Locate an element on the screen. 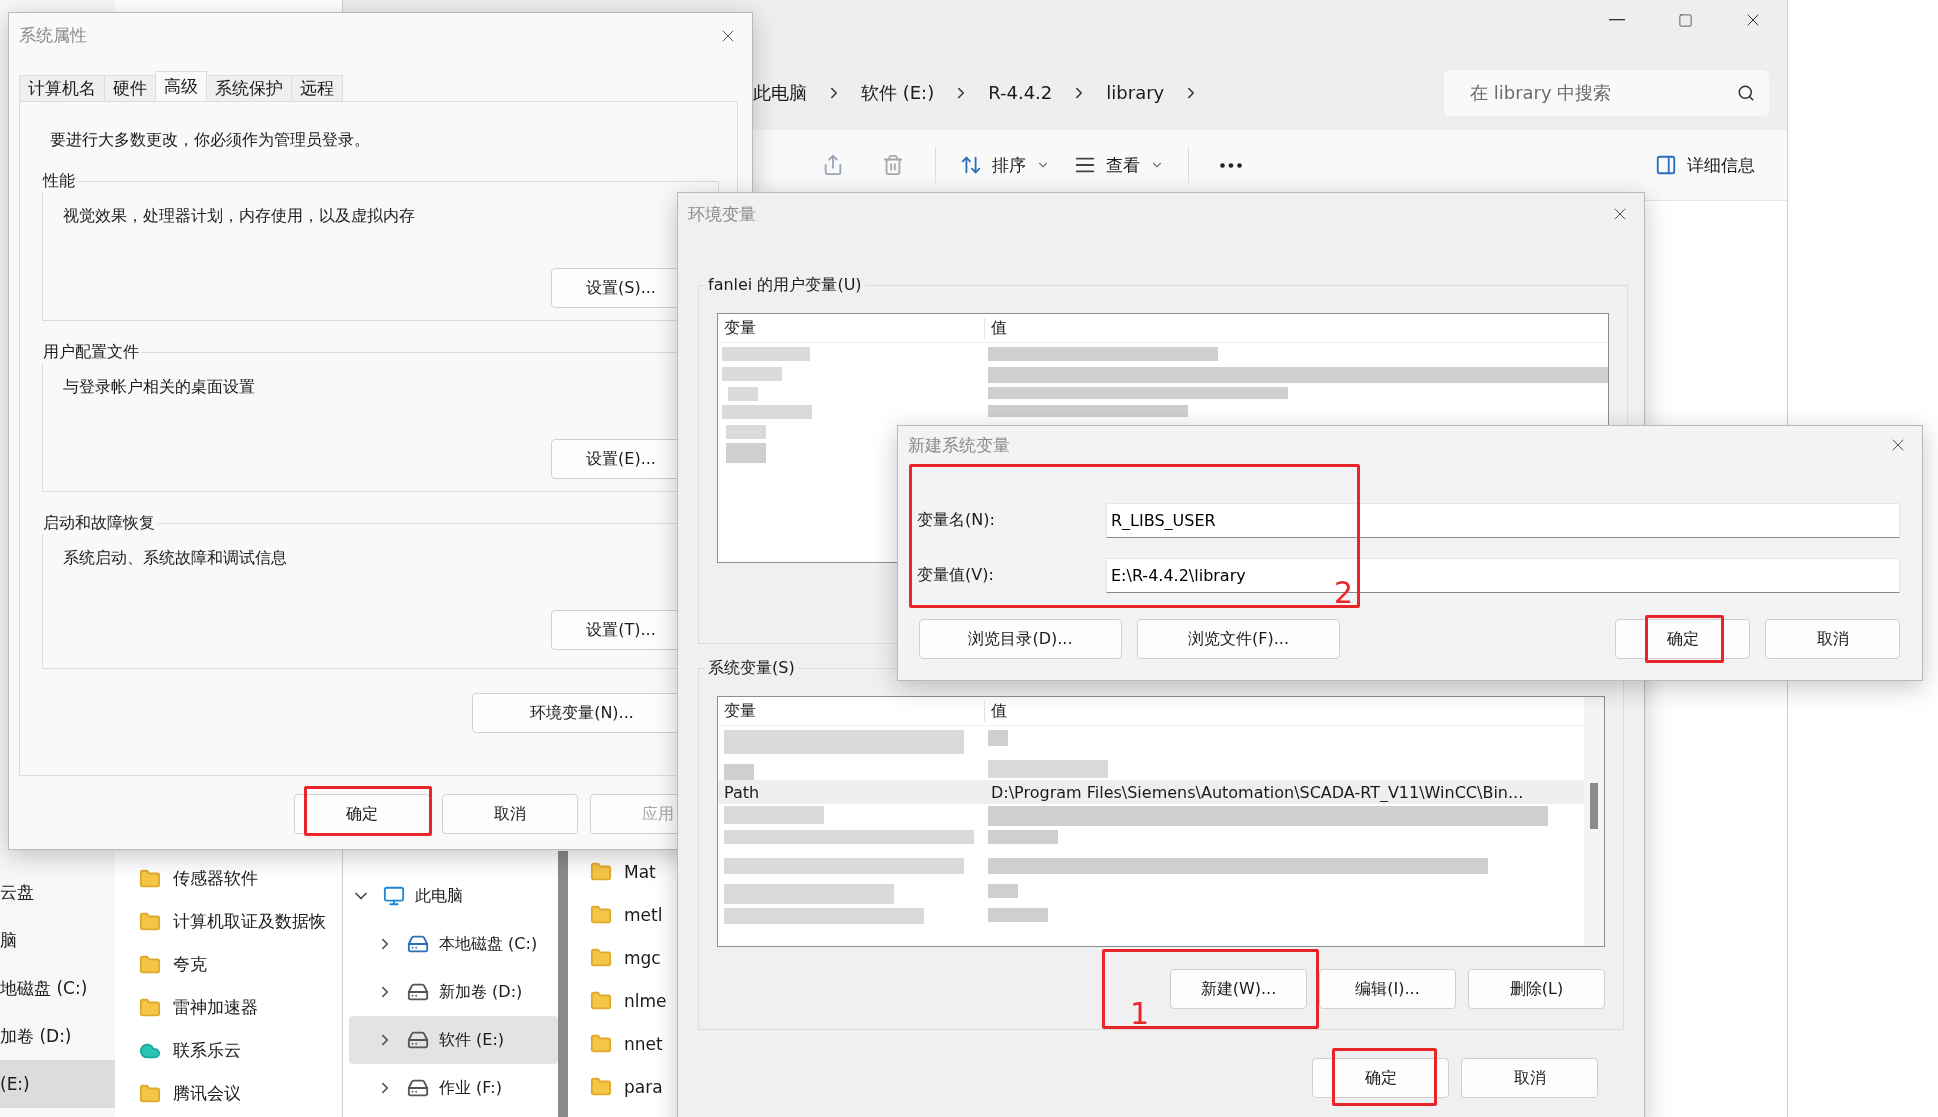  file-name: metl is located at coordinates (643, 914).